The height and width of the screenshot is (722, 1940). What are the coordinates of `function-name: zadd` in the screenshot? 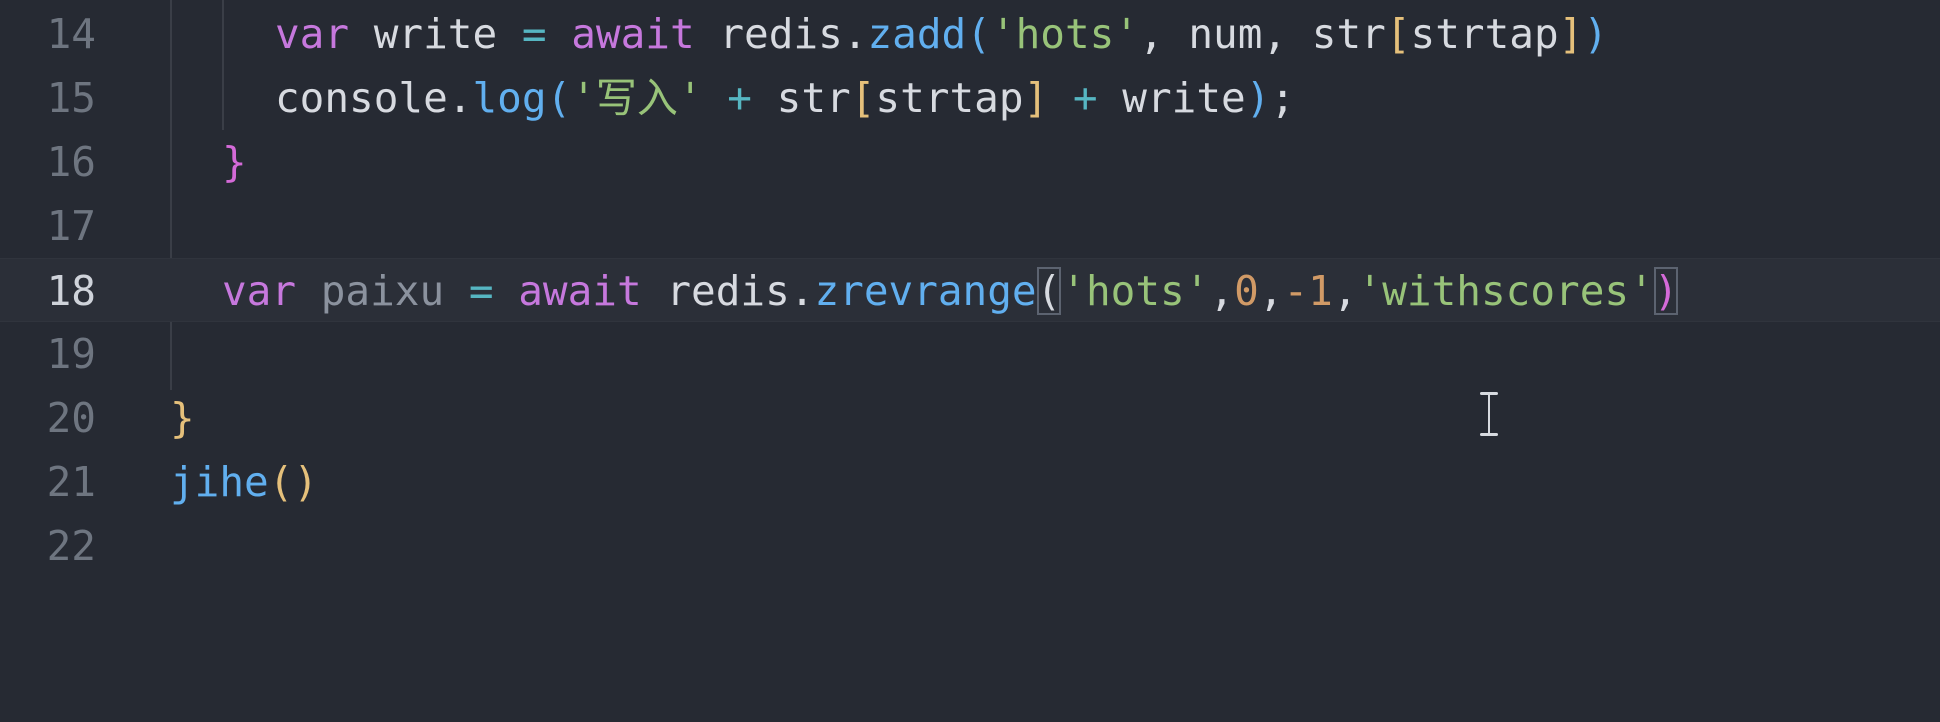 It's located at (917, 34).